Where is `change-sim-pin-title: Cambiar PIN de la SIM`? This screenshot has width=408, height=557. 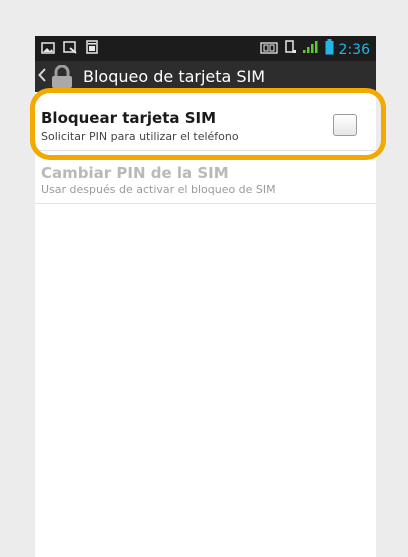 change-sim-pin-title: Cambiar PIN de la SIM is located at coordinates (135, 173).